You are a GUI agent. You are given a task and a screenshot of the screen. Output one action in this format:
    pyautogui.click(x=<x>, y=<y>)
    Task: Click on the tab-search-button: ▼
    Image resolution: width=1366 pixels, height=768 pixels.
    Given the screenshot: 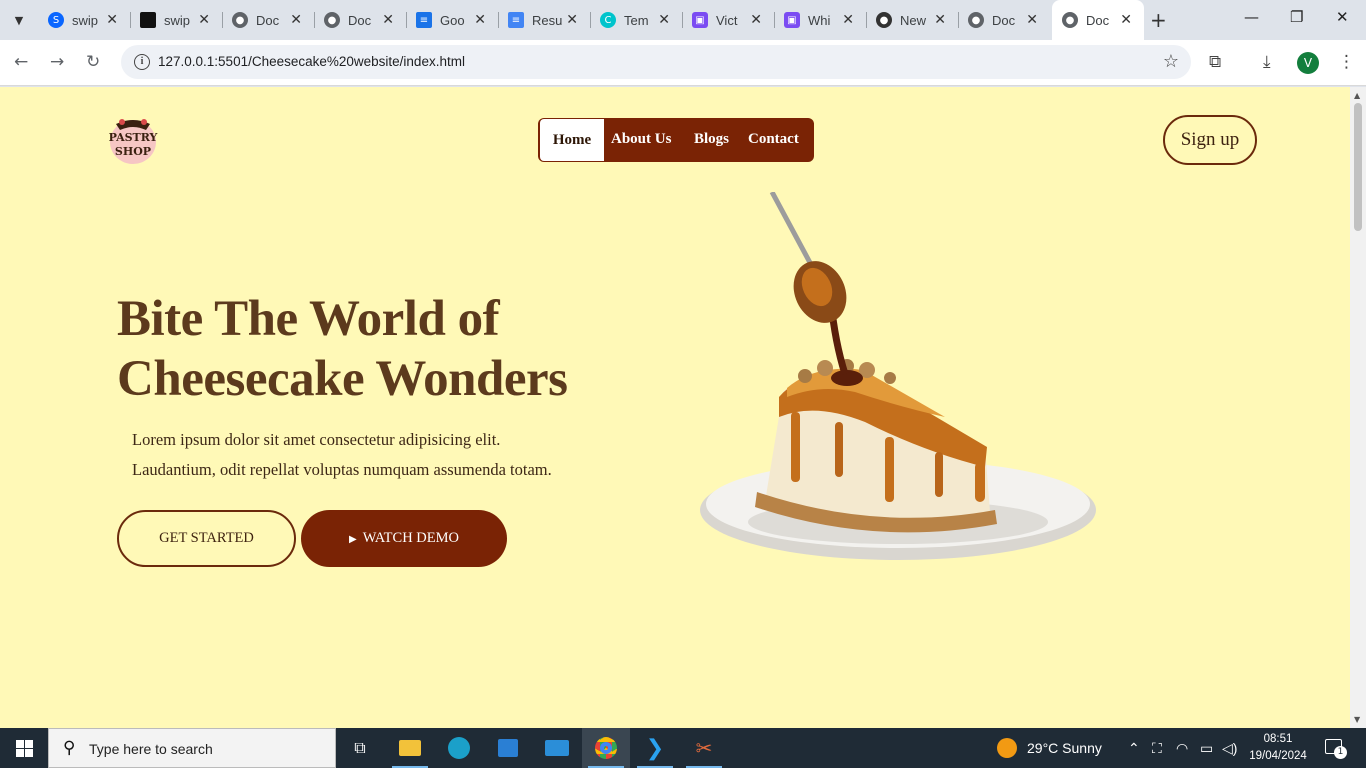 What is the action you would take?
    pyautogui.click(x=19, y=20)
    